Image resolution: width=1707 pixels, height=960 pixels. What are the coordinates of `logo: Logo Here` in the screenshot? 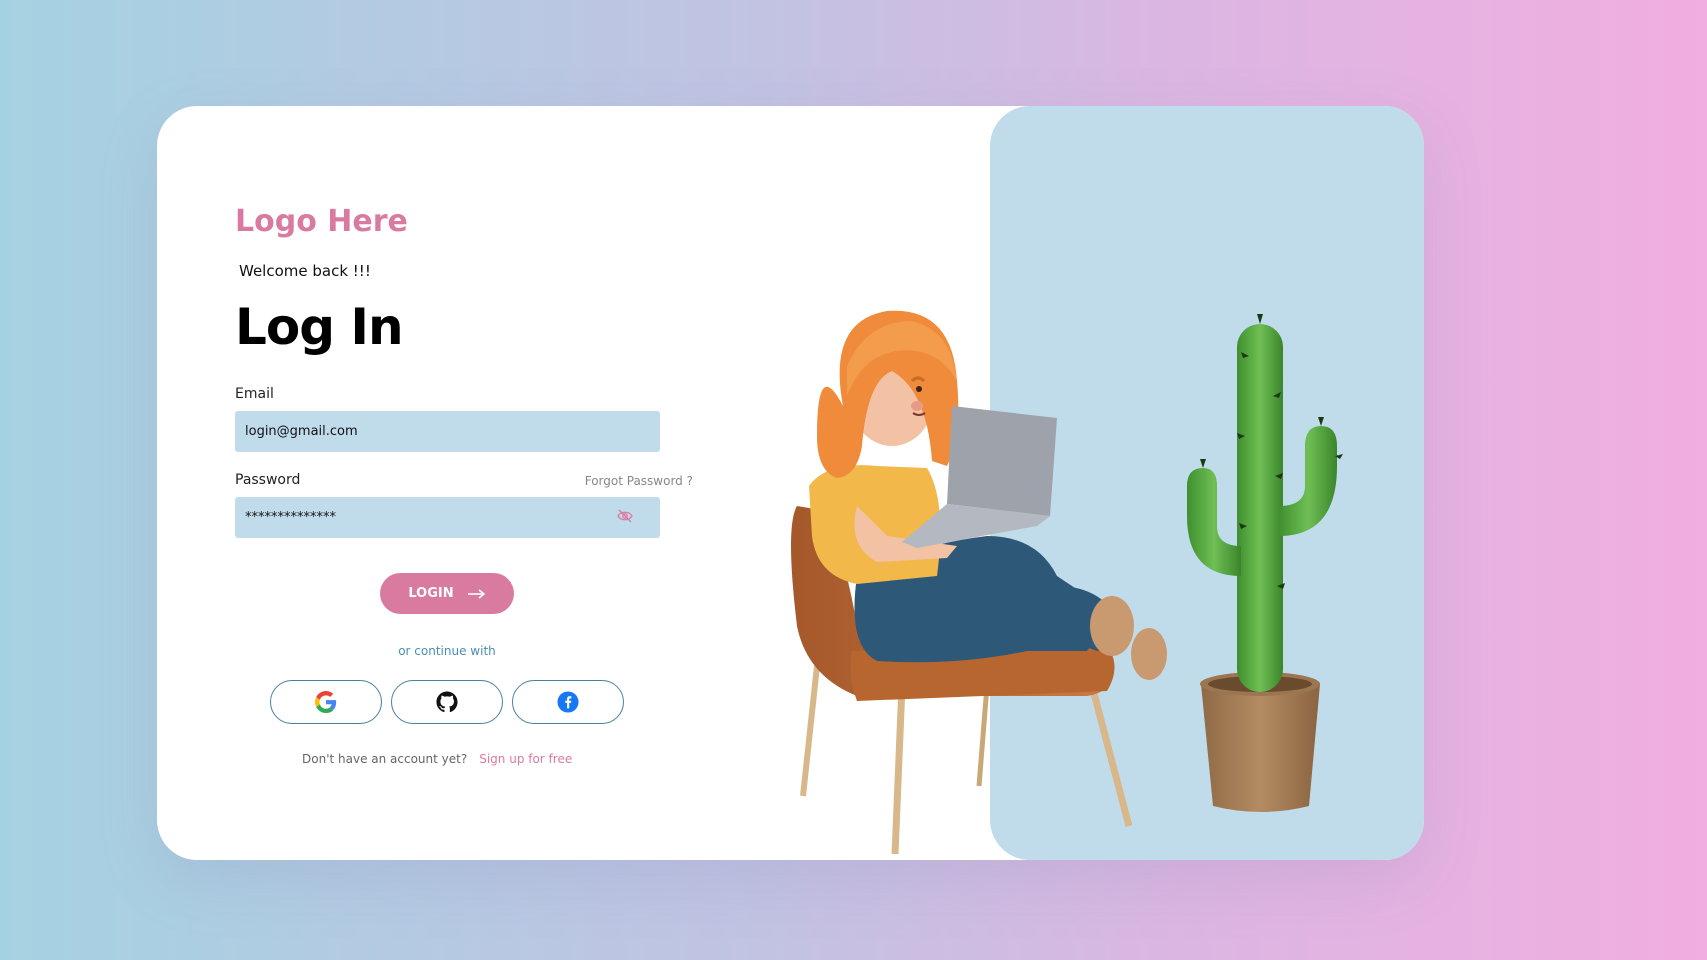 It's located at (321, 221).